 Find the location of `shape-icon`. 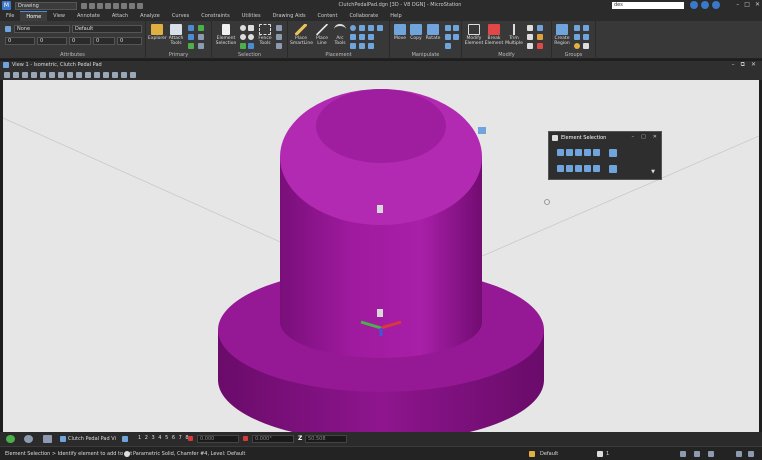

shape-icon is located at coordinates (362, 37).